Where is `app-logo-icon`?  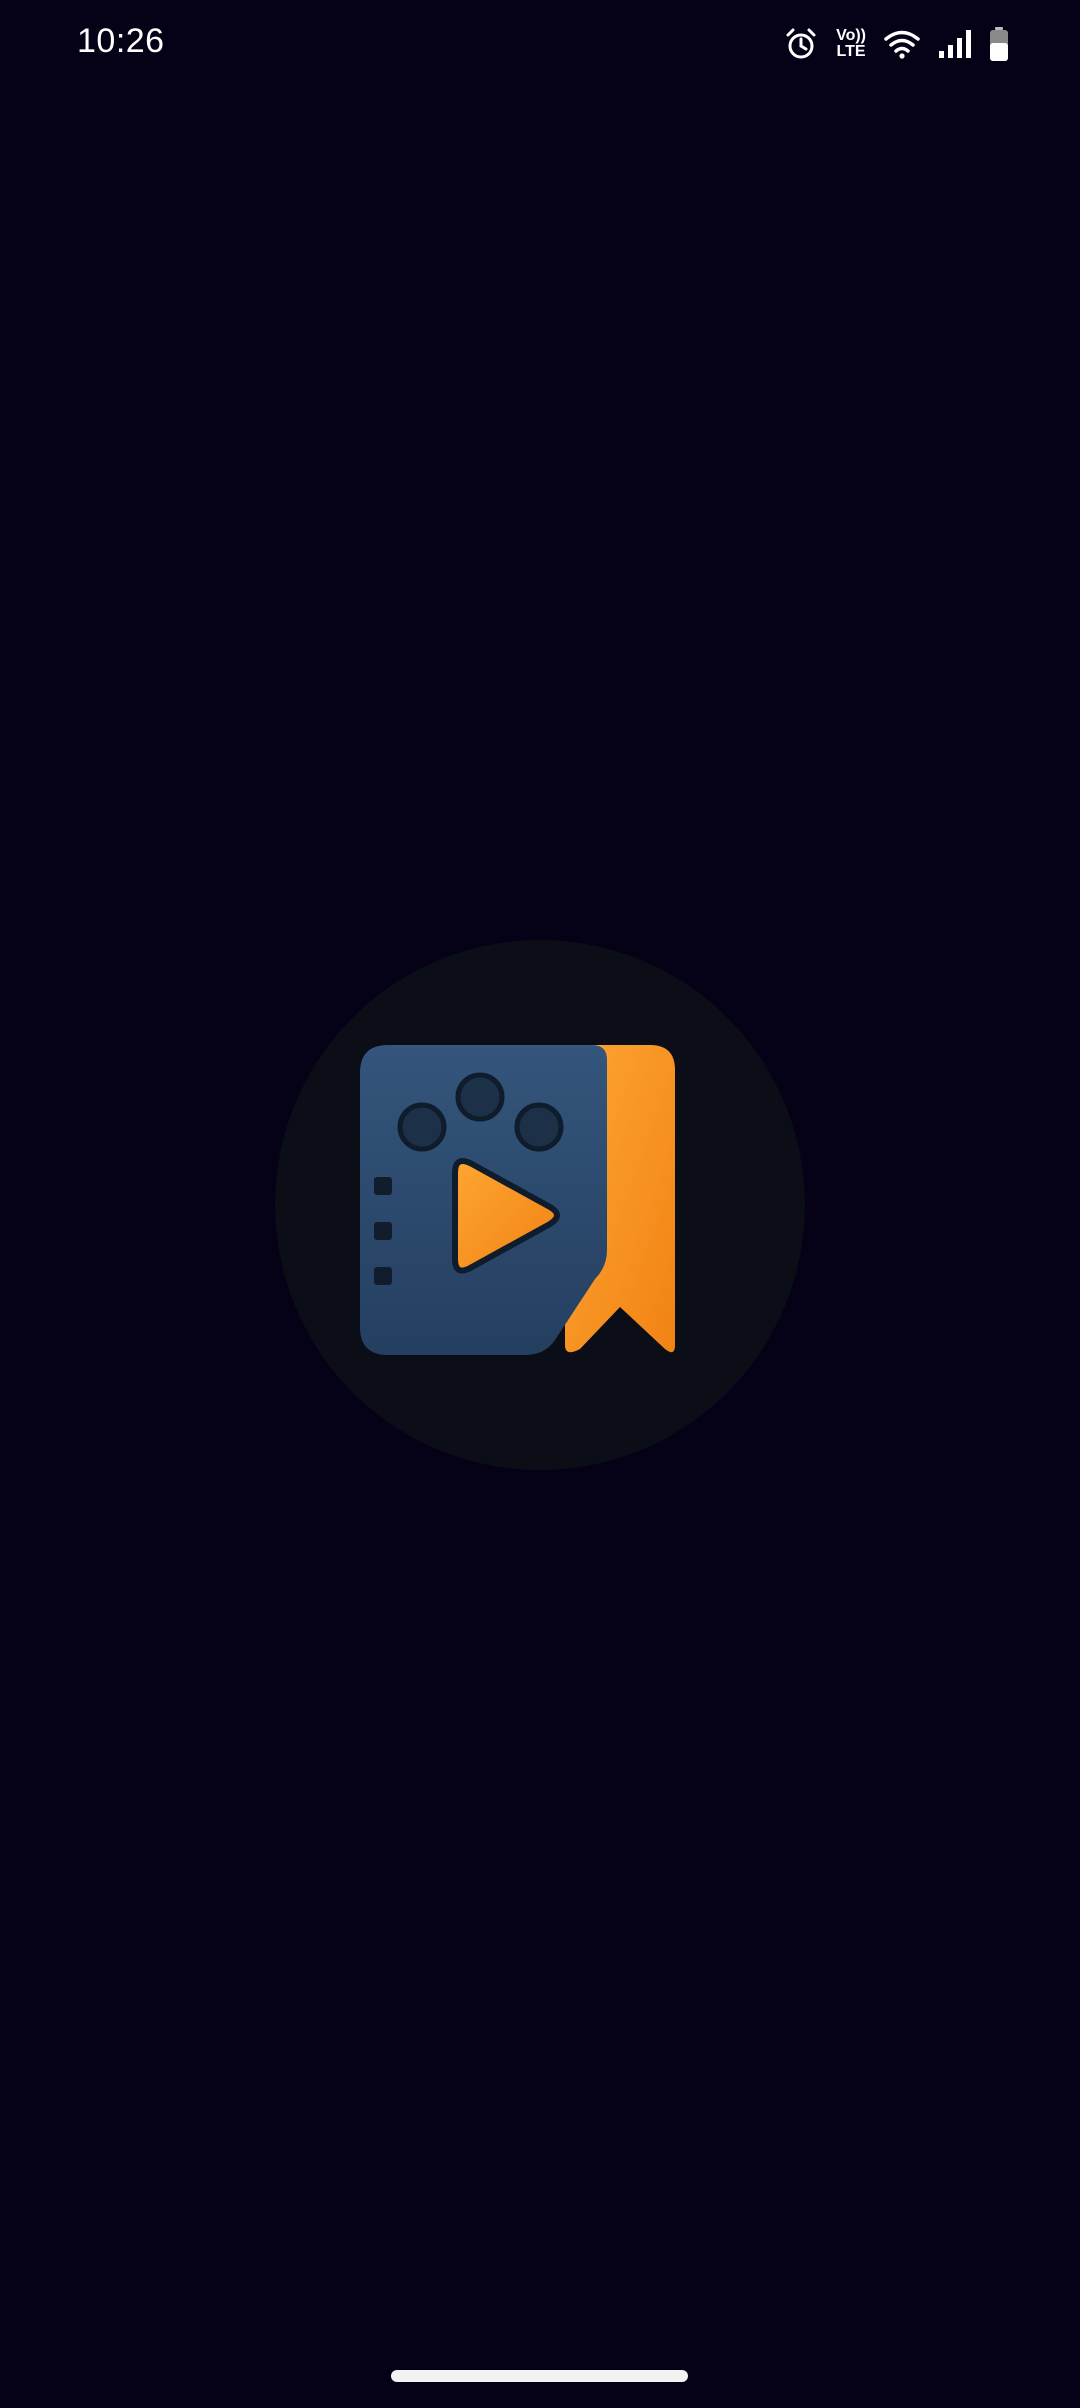
app-logo-icon is located at coordinates (517, 1200).